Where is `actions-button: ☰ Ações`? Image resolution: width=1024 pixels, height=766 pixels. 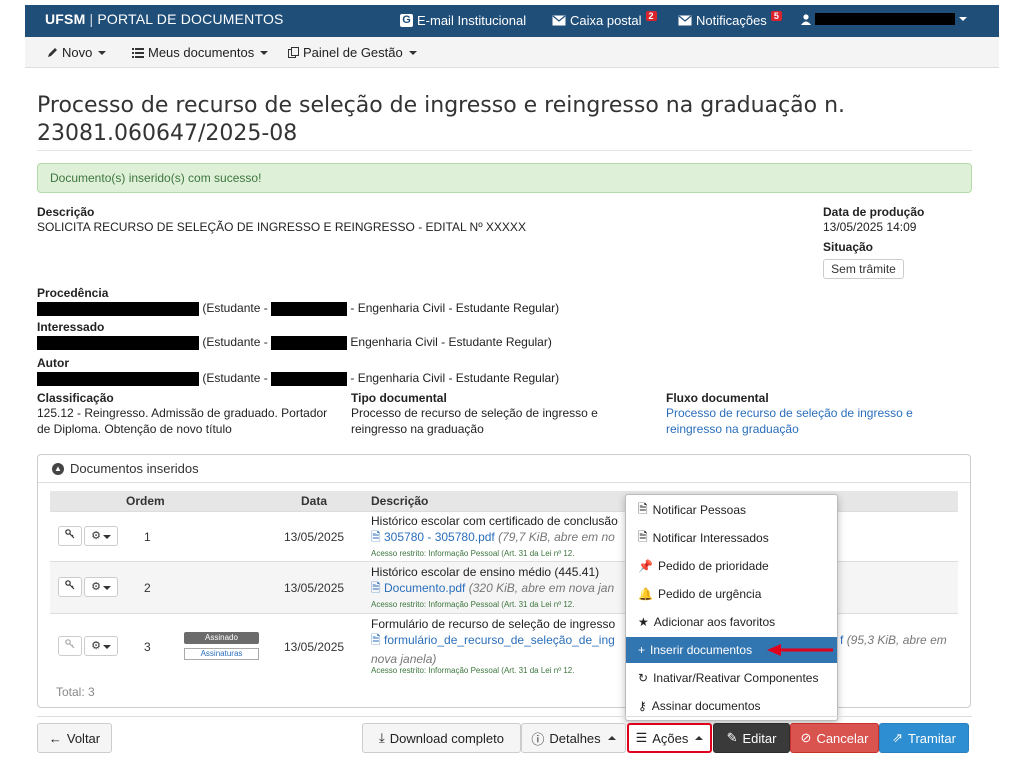 actions-button: ☰ Ações is located at coordinates (669, 738).